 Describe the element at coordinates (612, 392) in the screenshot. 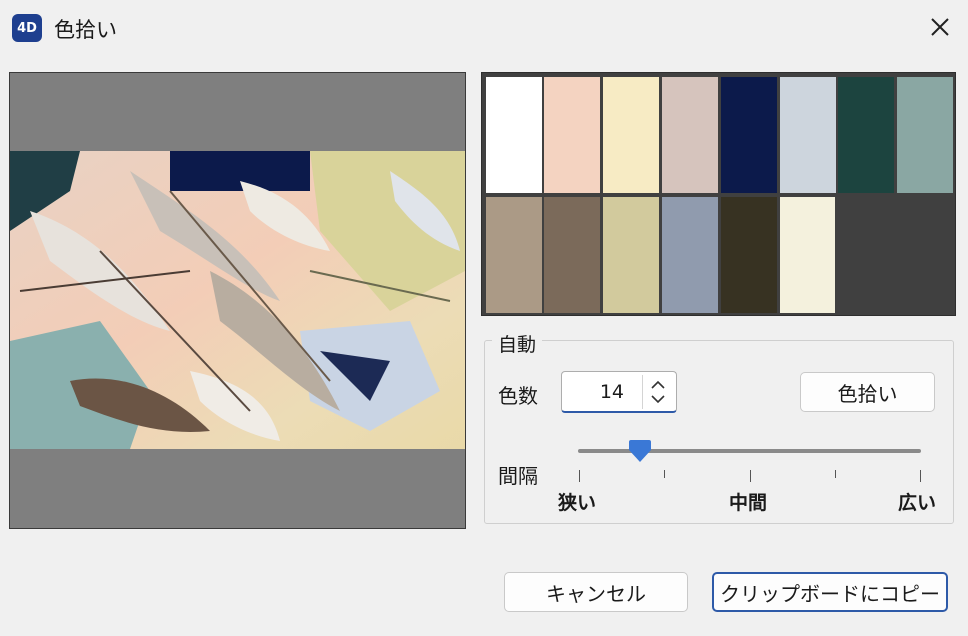

I see `color-count-value: 14` at that location.